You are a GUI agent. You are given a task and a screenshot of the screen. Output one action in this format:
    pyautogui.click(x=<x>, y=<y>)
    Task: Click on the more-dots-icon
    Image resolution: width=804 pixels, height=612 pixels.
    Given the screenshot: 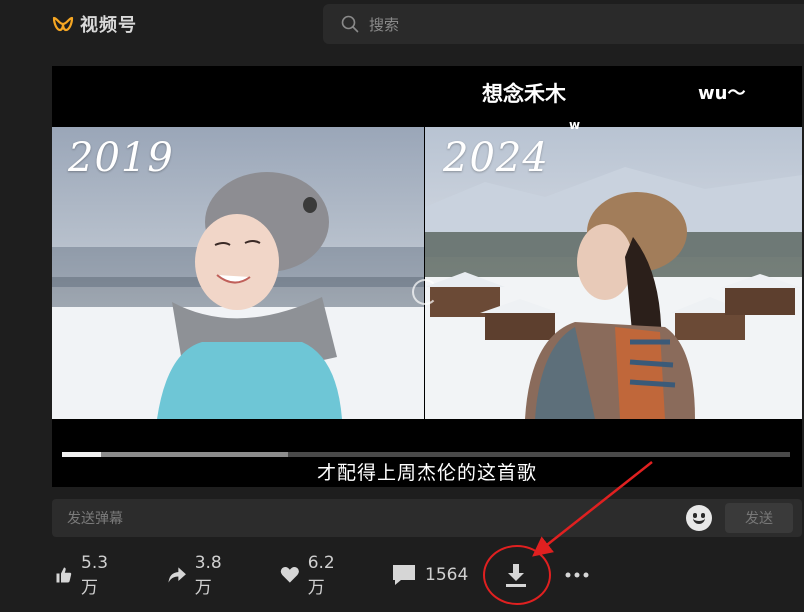 What is the action you would take?
    pyautogui.click(x=577, y=575)
    